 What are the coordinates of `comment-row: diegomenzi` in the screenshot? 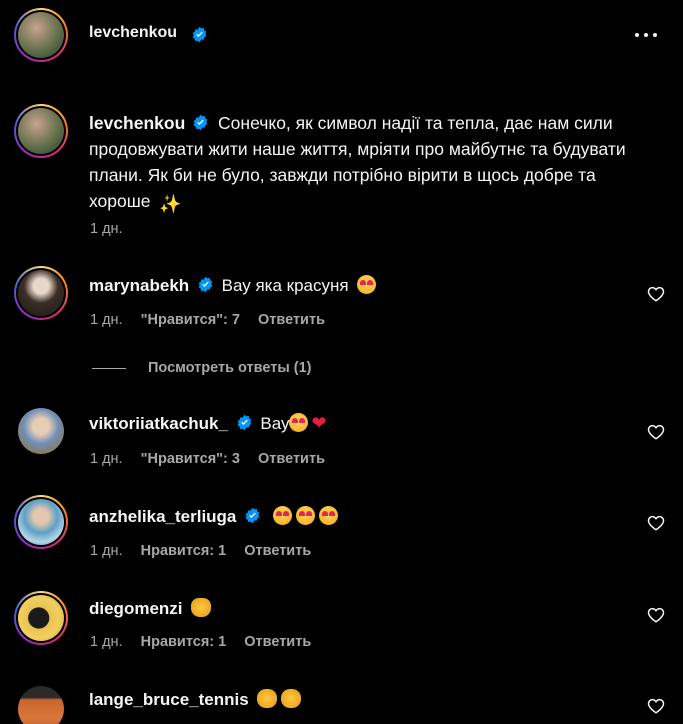 It's located at (150, 608).